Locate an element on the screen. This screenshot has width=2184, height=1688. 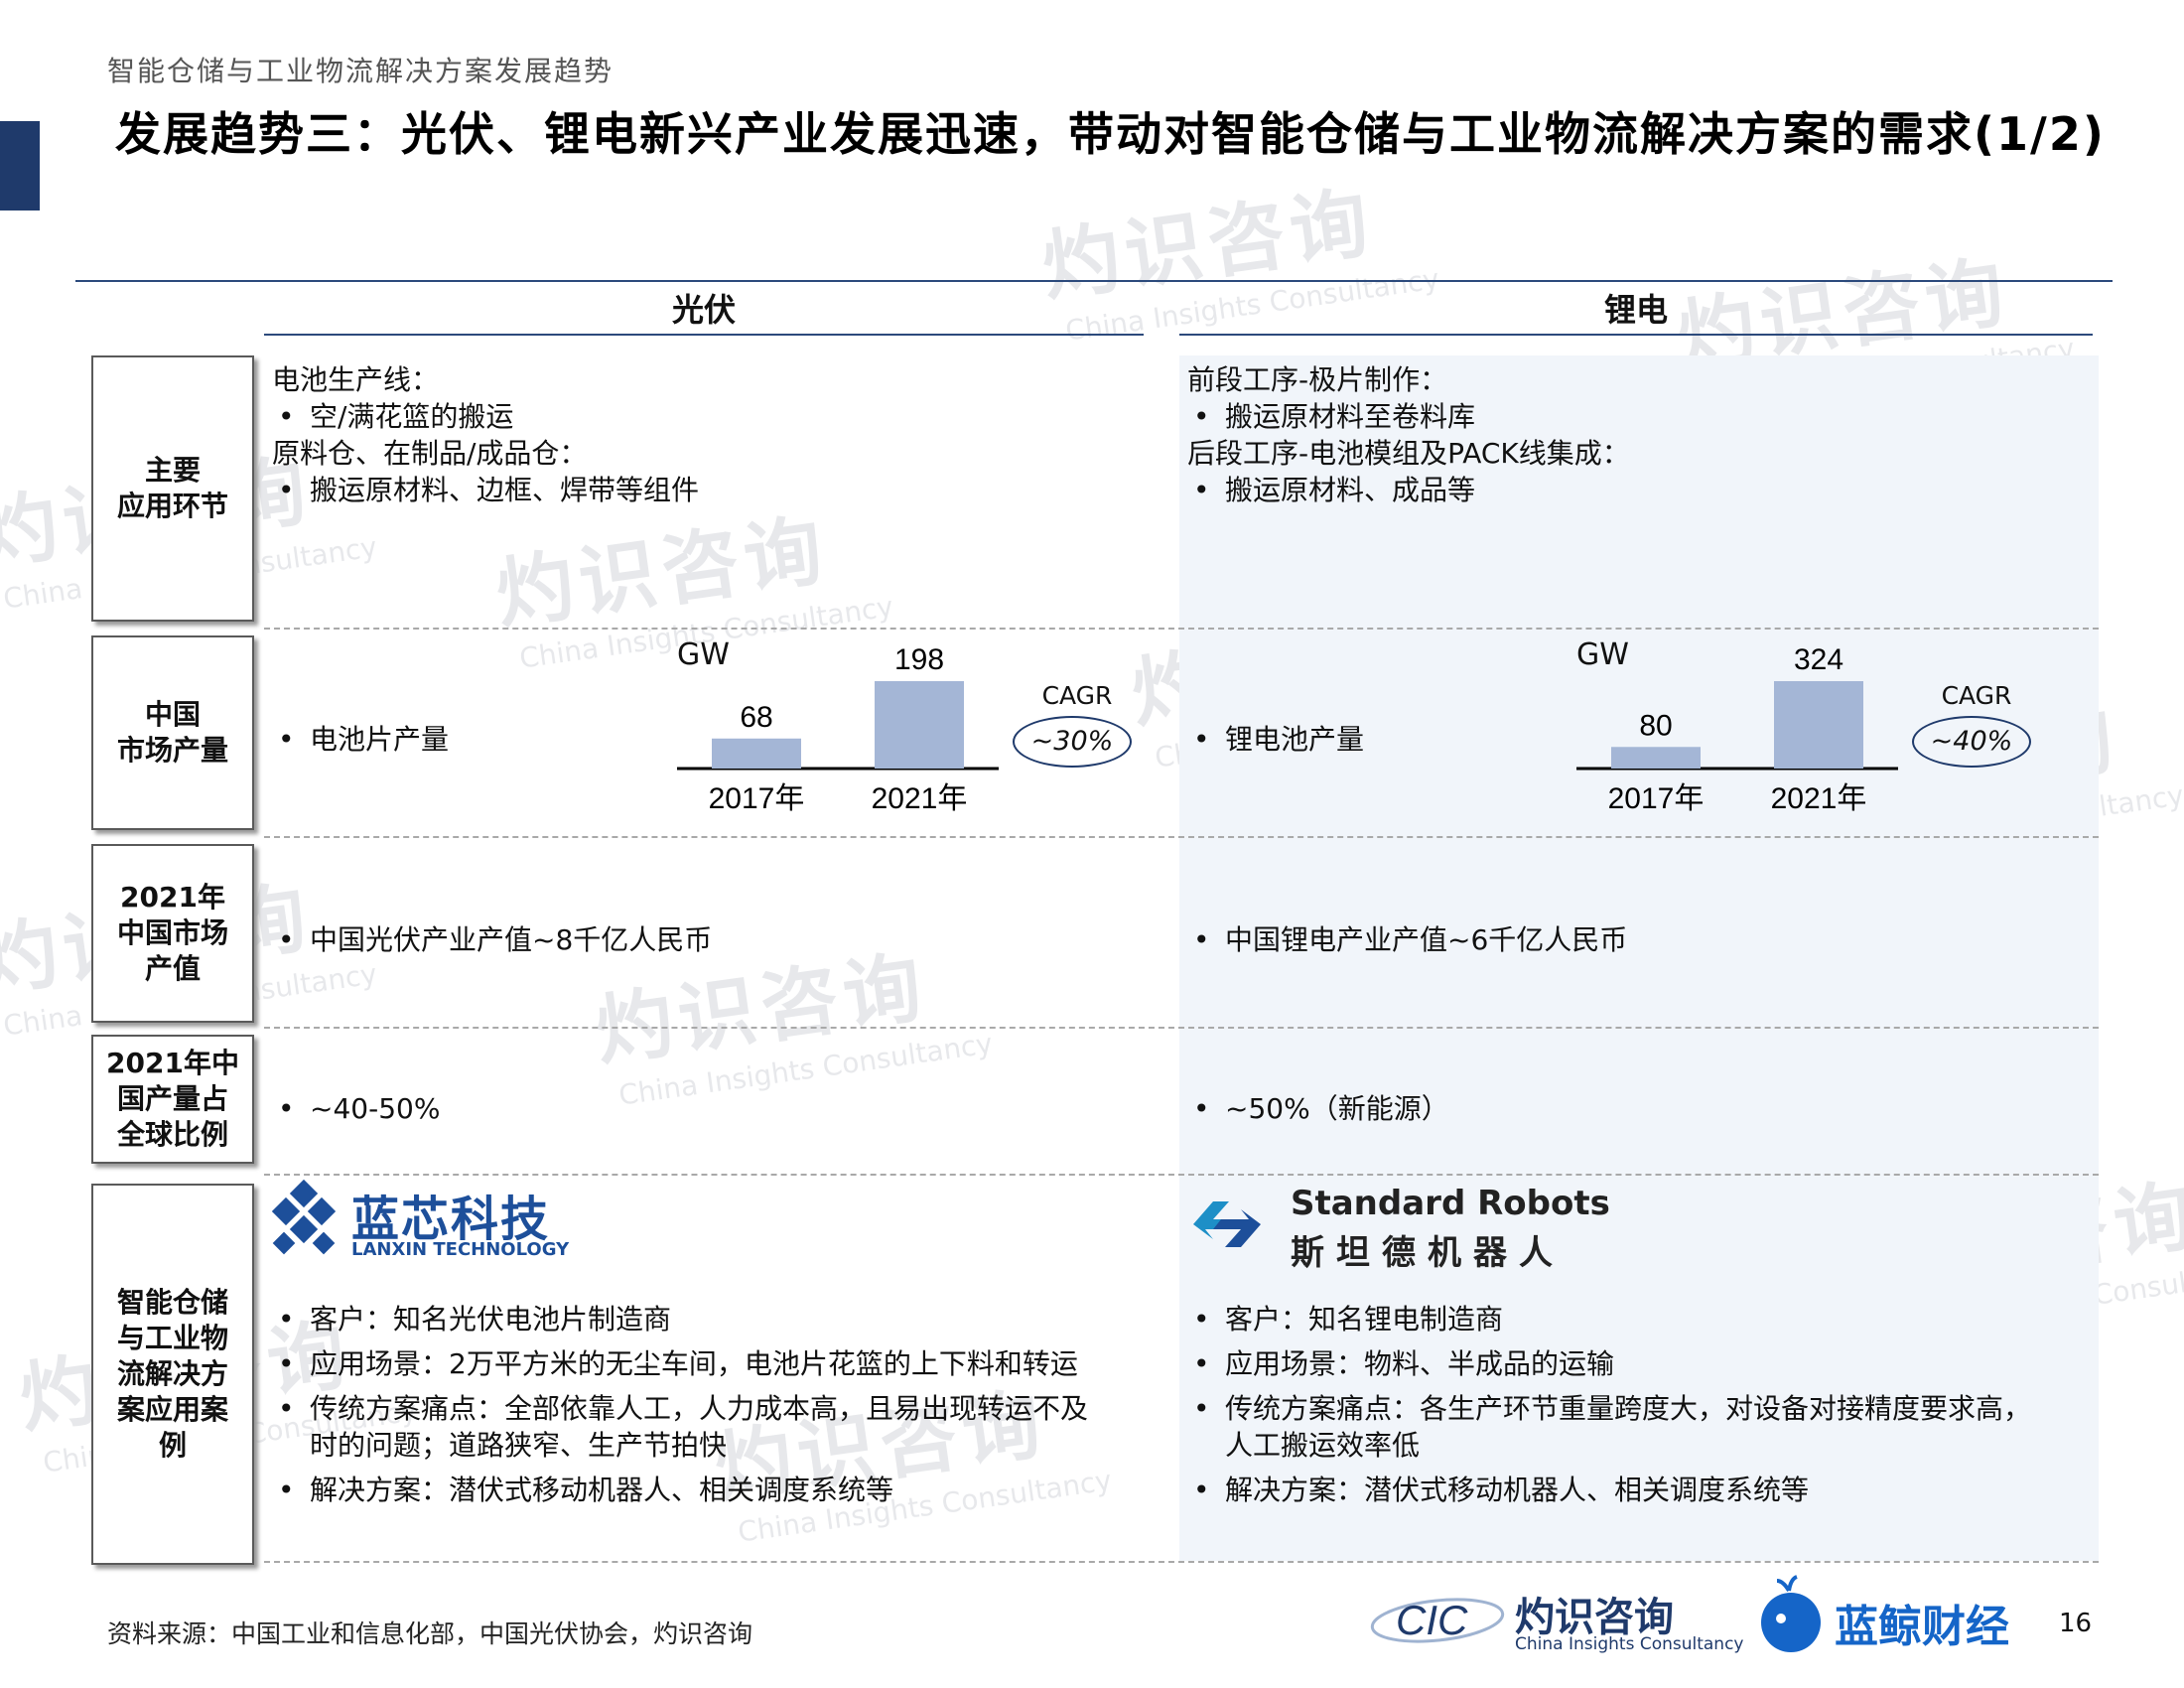
bullet-item: 搬运原材料、边框、焊带等组件 is located at coordinates (485, 490).